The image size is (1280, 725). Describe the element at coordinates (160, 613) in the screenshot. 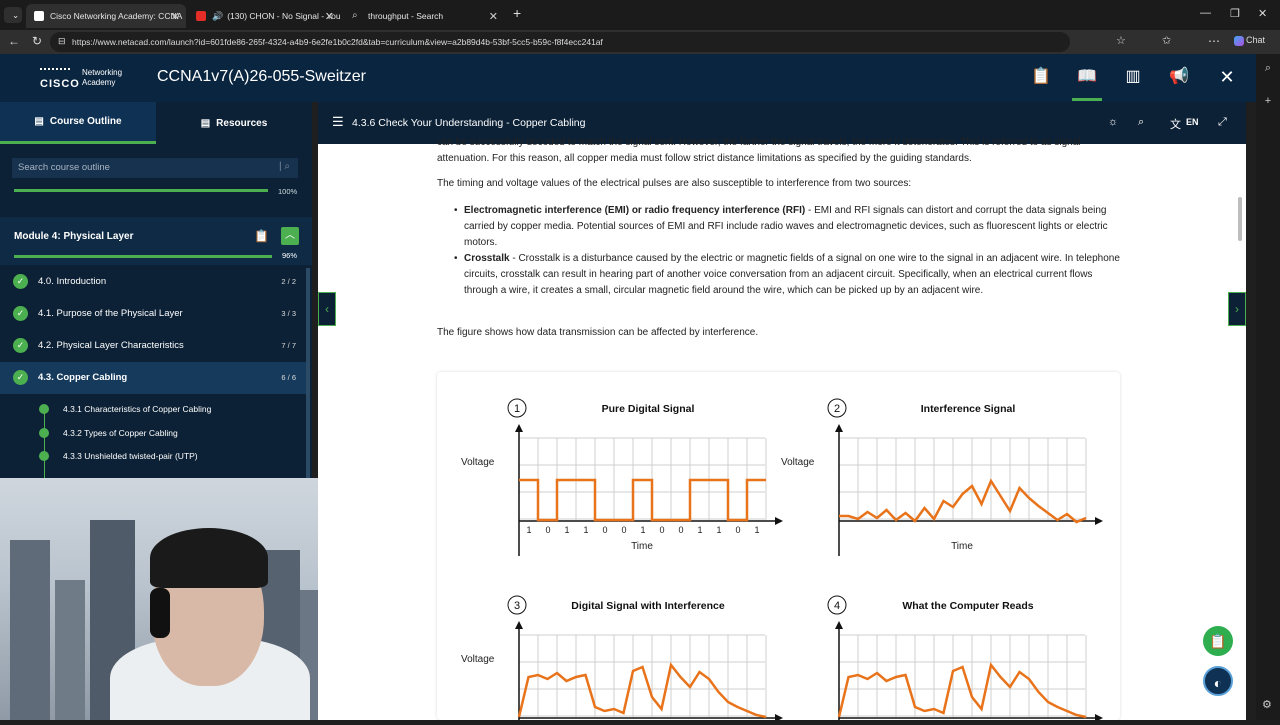

I see `headphone` at that location.